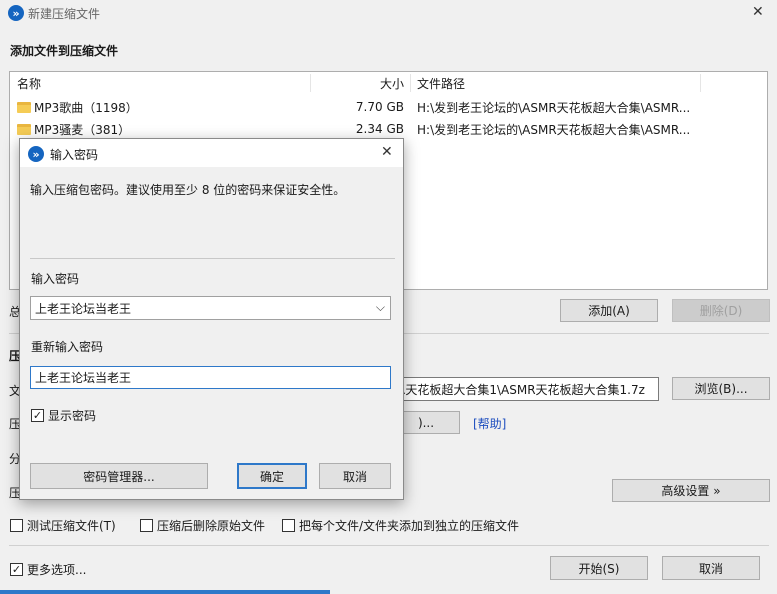  Describe the element at coordinates (165, 592) in the screenshot. I see `progress-strip` at that location.